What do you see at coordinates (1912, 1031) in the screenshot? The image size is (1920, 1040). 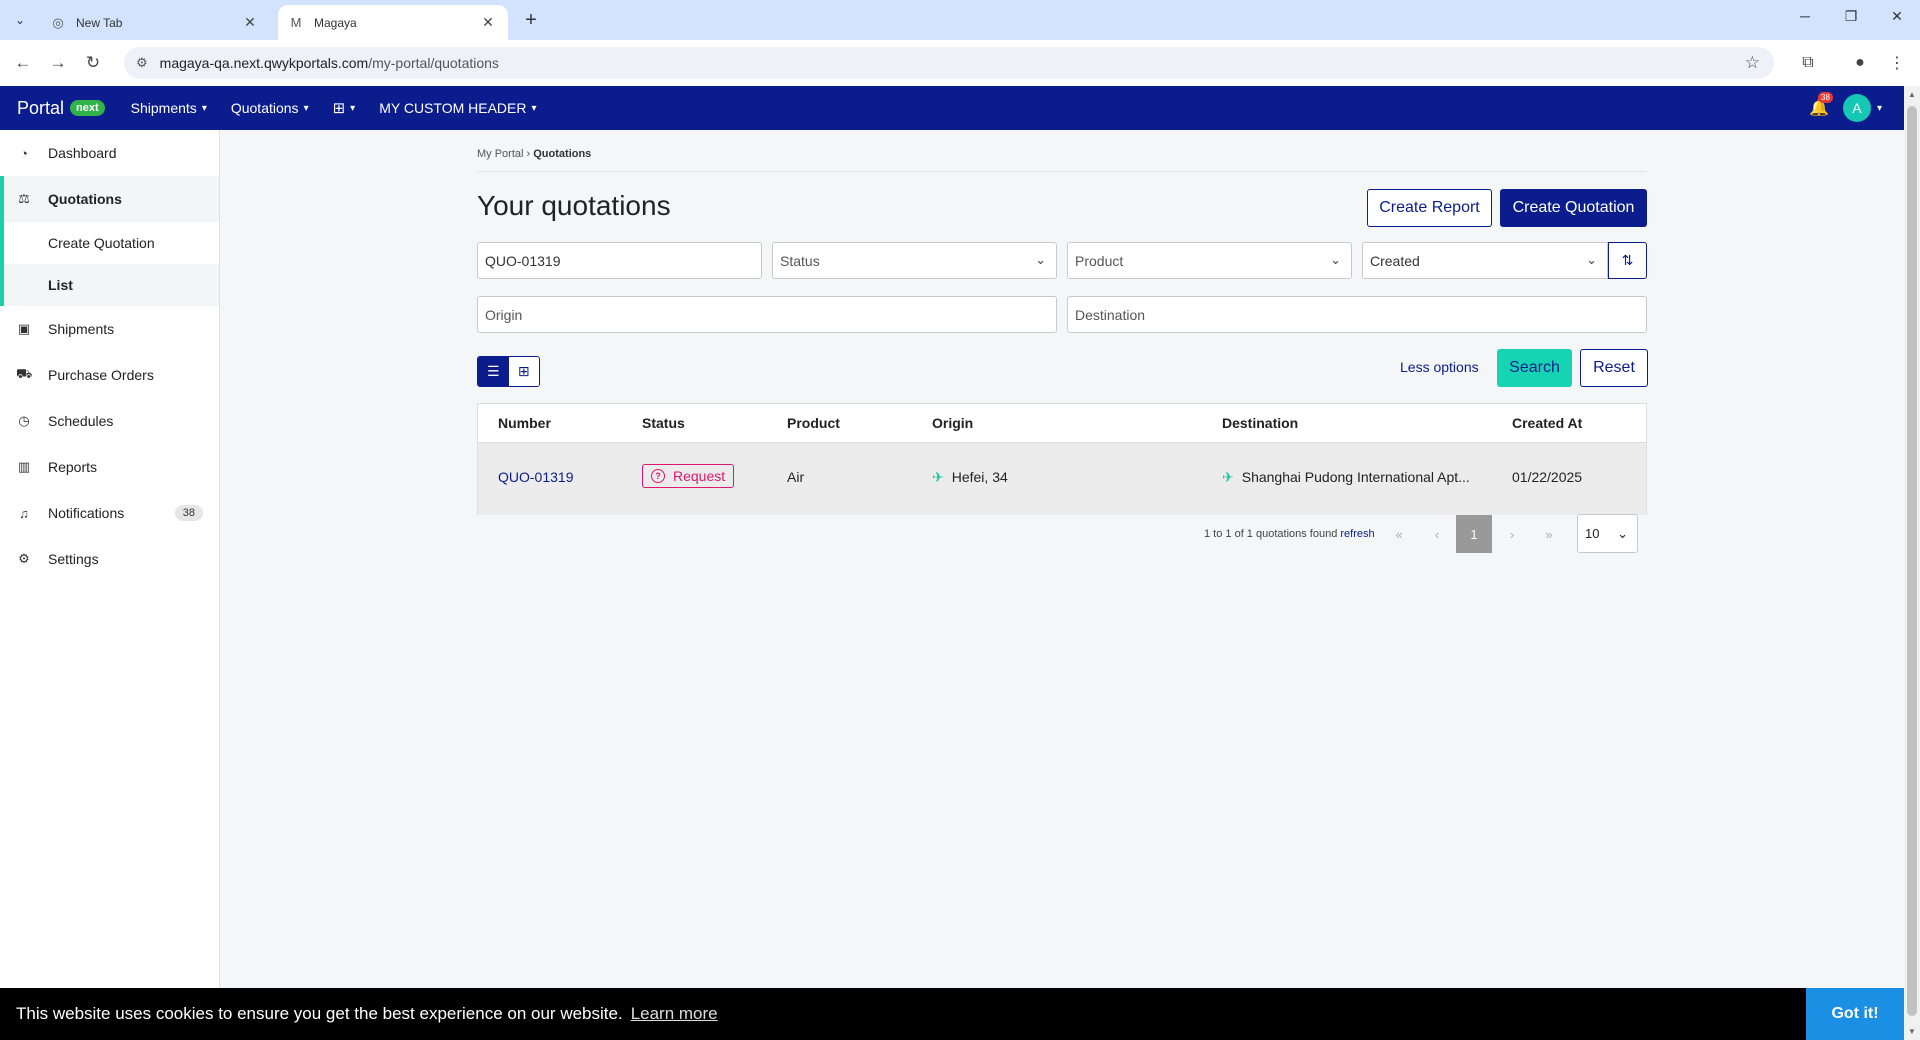 I see `scroll-down-arrow-icon: ▼` at bounding box center [1912, 1031].